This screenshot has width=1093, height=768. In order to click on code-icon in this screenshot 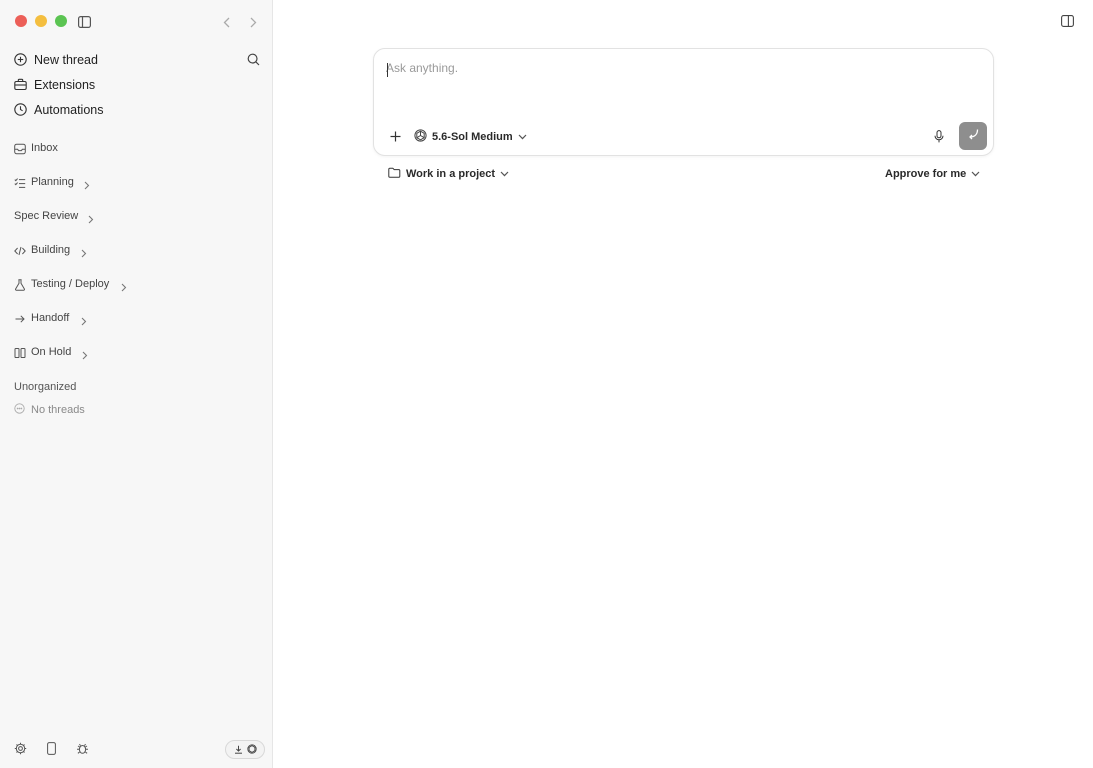, I will do `click(20, 250)`.